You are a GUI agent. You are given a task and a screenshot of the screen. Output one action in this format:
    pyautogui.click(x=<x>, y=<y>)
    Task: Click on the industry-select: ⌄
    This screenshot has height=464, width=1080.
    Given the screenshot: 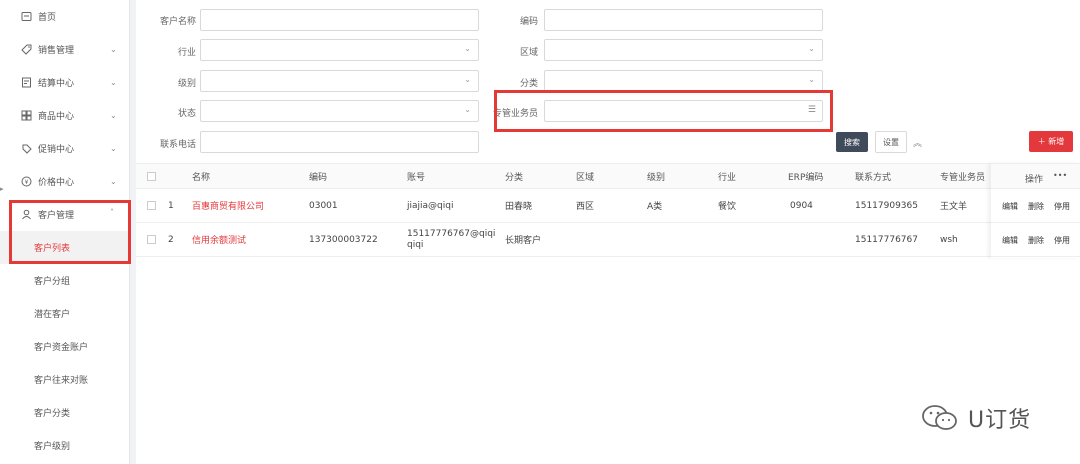 What is the action you would take?
    pyautogui.click(x=339, y=50)
    